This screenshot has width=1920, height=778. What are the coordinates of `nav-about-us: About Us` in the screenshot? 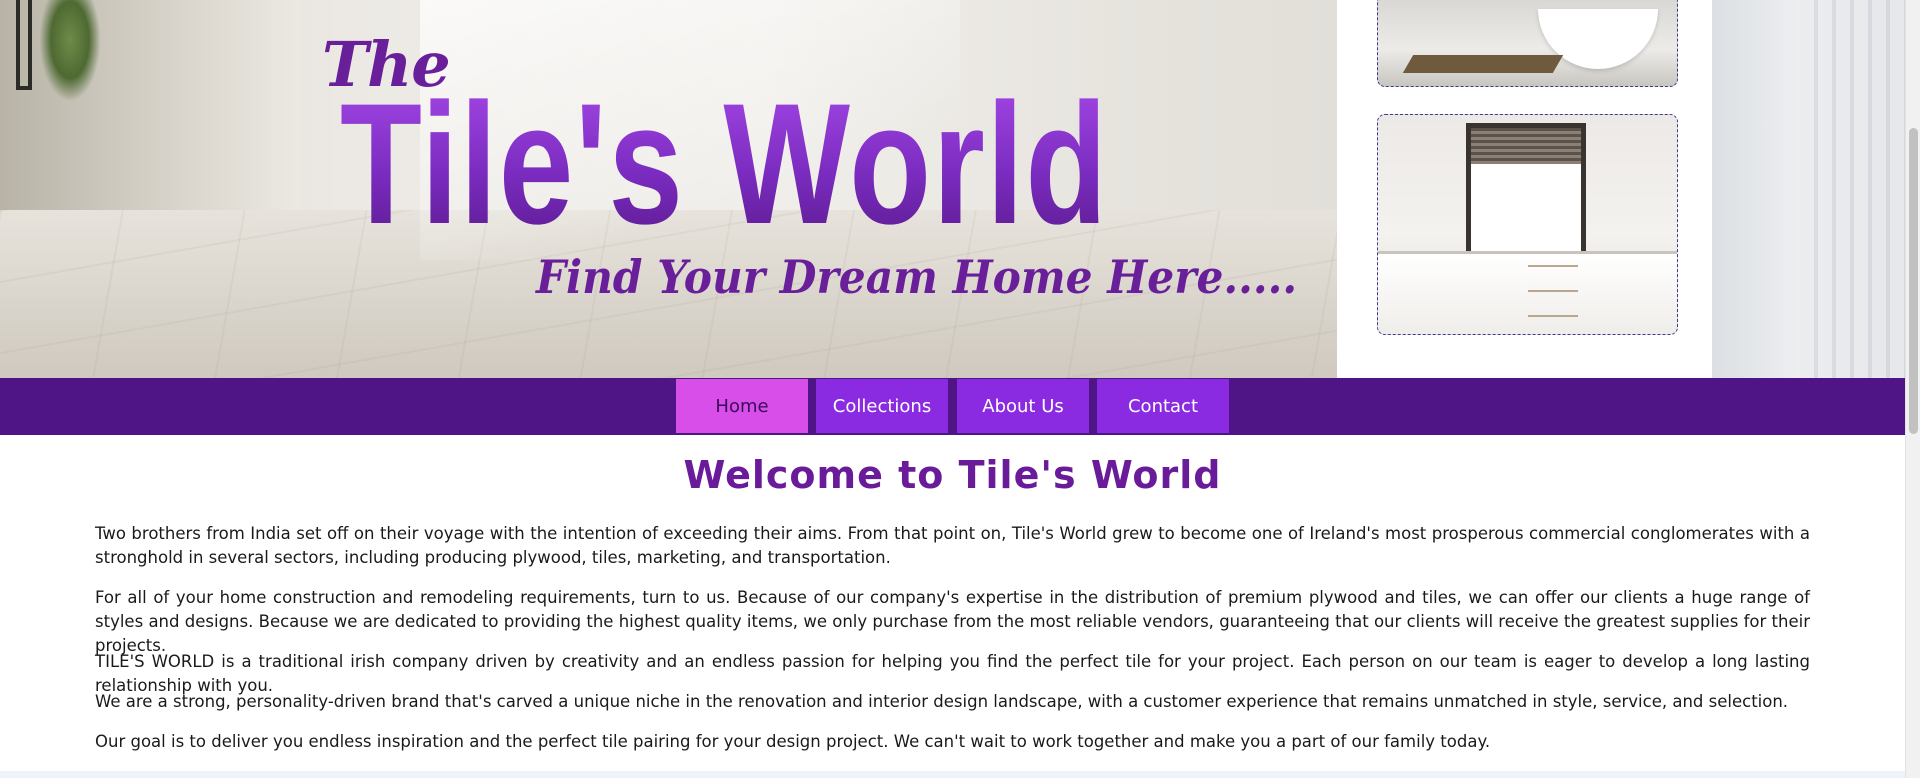 It's located at (1023, 406).